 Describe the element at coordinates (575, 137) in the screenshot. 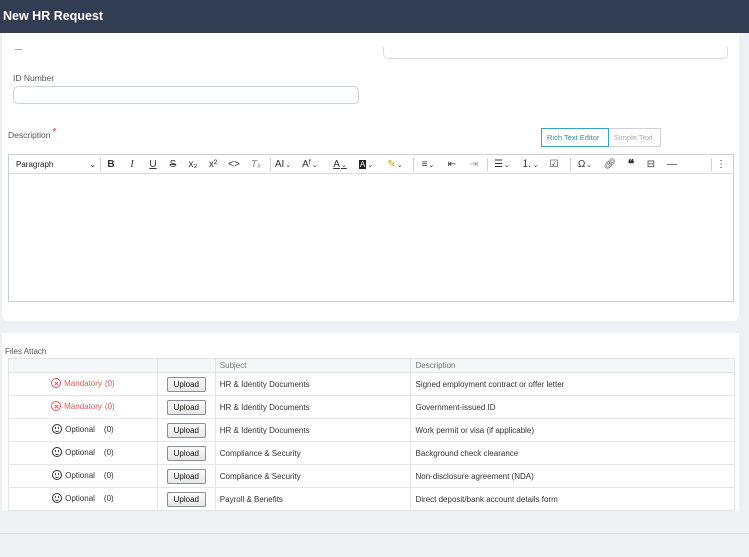

I see `rich-text-editor-tab: Rich Text Editor` at that location.